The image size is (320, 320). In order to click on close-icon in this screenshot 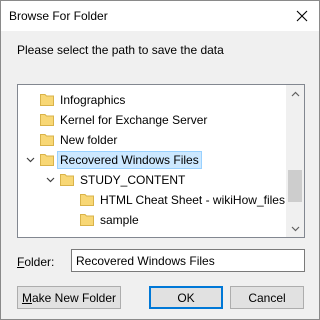, I will do `click(302, 16)`.